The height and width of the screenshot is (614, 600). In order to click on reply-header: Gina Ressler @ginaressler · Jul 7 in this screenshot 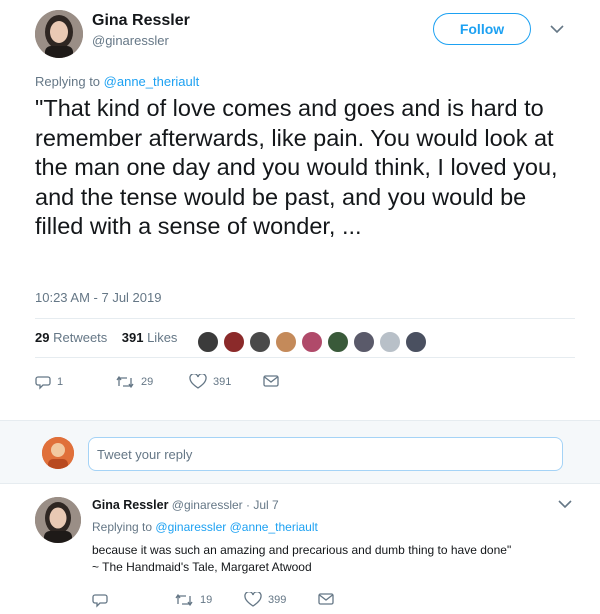, I will do `click(185, 505)`.